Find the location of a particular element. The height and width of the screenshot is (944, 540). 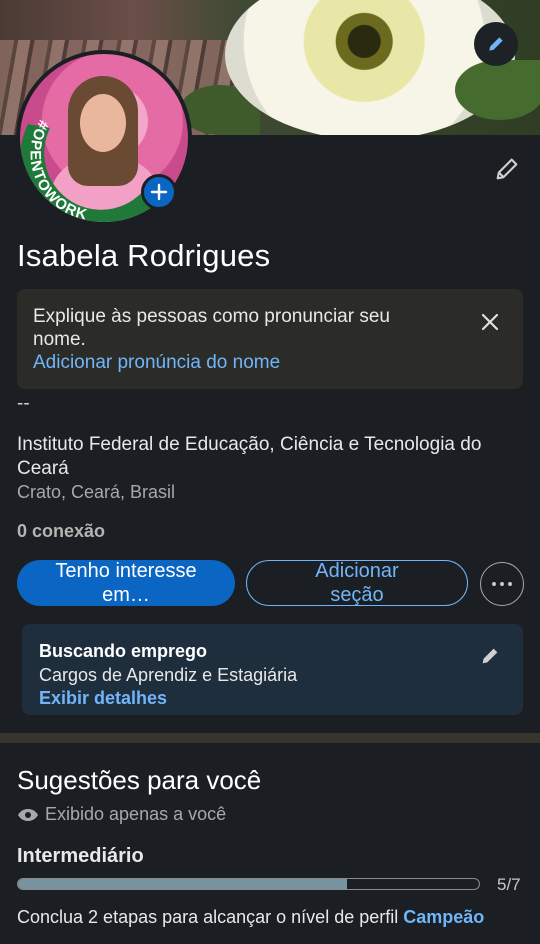

add-pronunciation-link: Adicionar pronúncia do nome is located at coordinates (156, 363).